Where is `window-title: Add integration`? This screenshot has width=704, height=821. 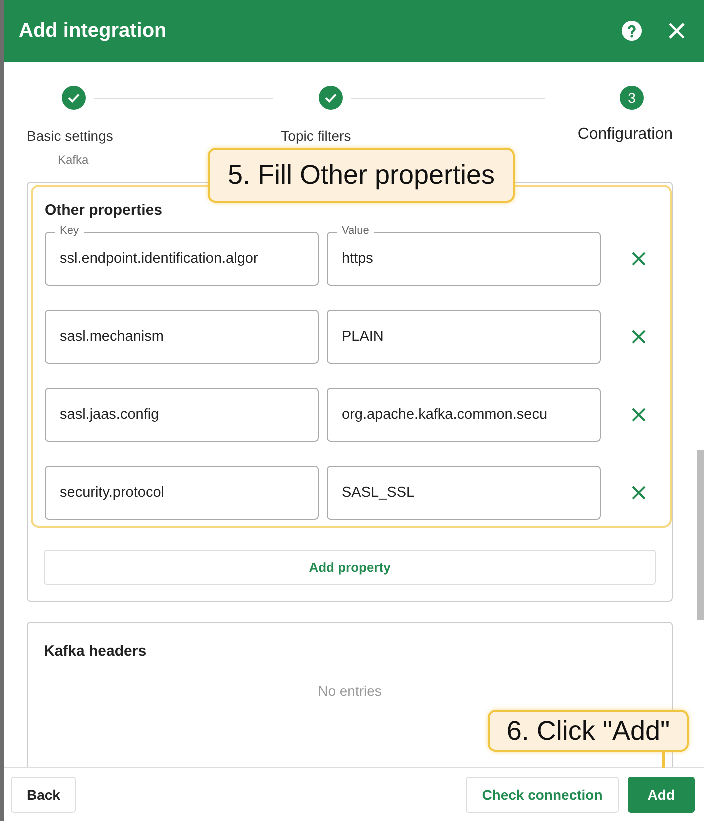 window-title: Add integration is located at coordinates (93, 31).